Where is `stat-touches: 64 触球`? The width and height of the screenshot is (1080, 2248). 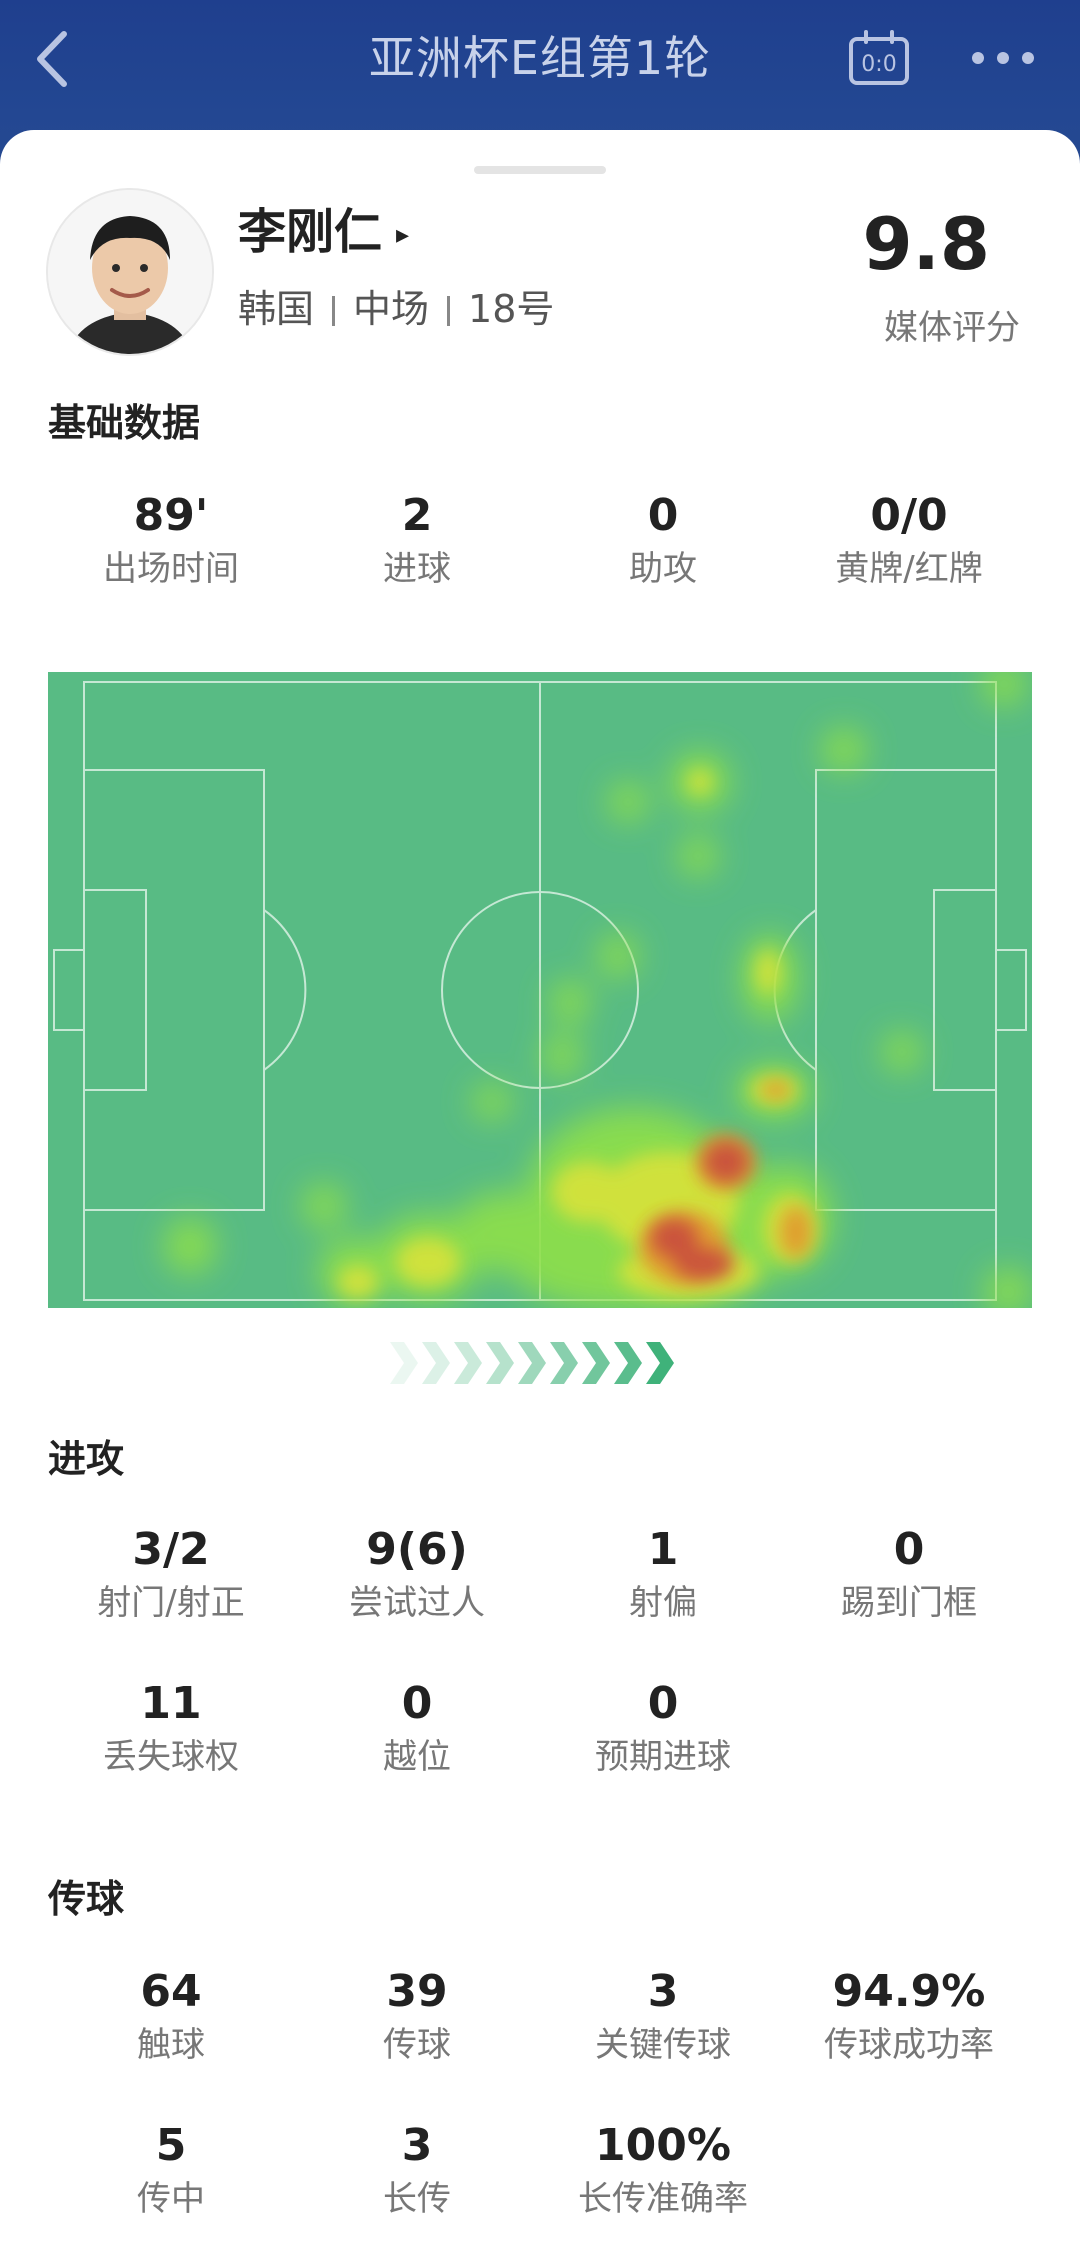
stat-touches: 64 触球 is located at coordinates (171, 2017).